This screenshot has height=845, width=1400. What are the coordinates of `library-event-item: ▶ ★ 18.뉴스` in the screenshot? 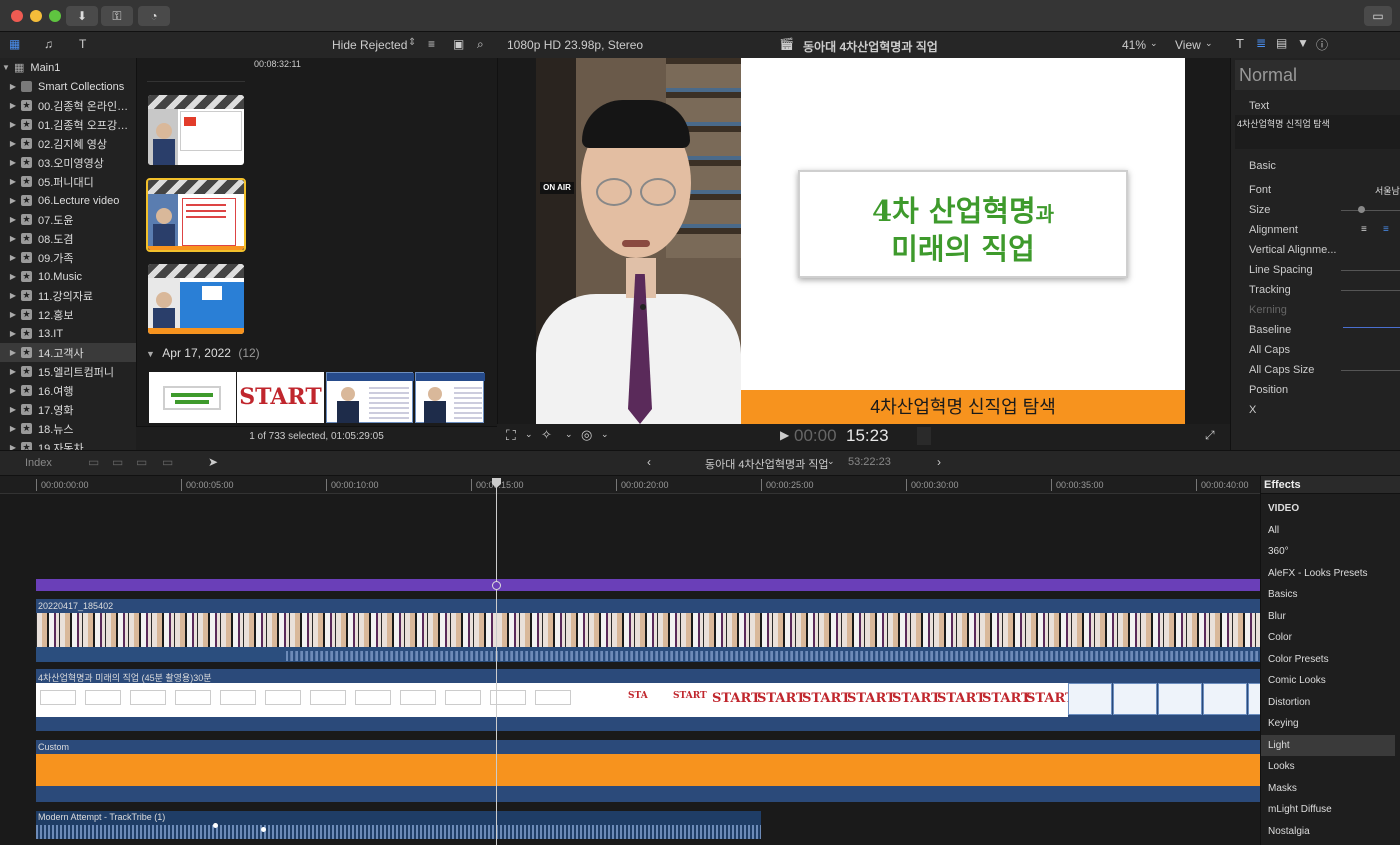 It's located at (68, 428).